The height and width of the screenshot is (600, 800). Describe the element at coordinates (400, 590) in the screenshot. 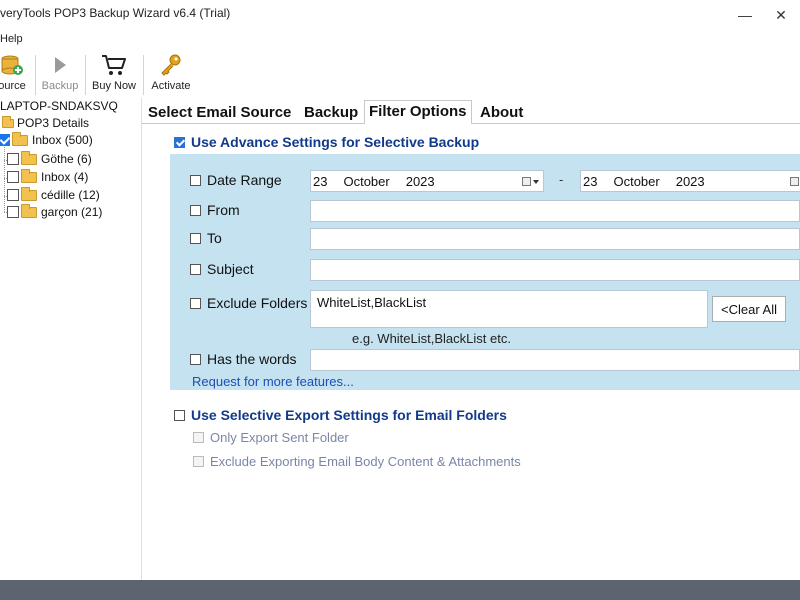

I see `status-bar` at that location.